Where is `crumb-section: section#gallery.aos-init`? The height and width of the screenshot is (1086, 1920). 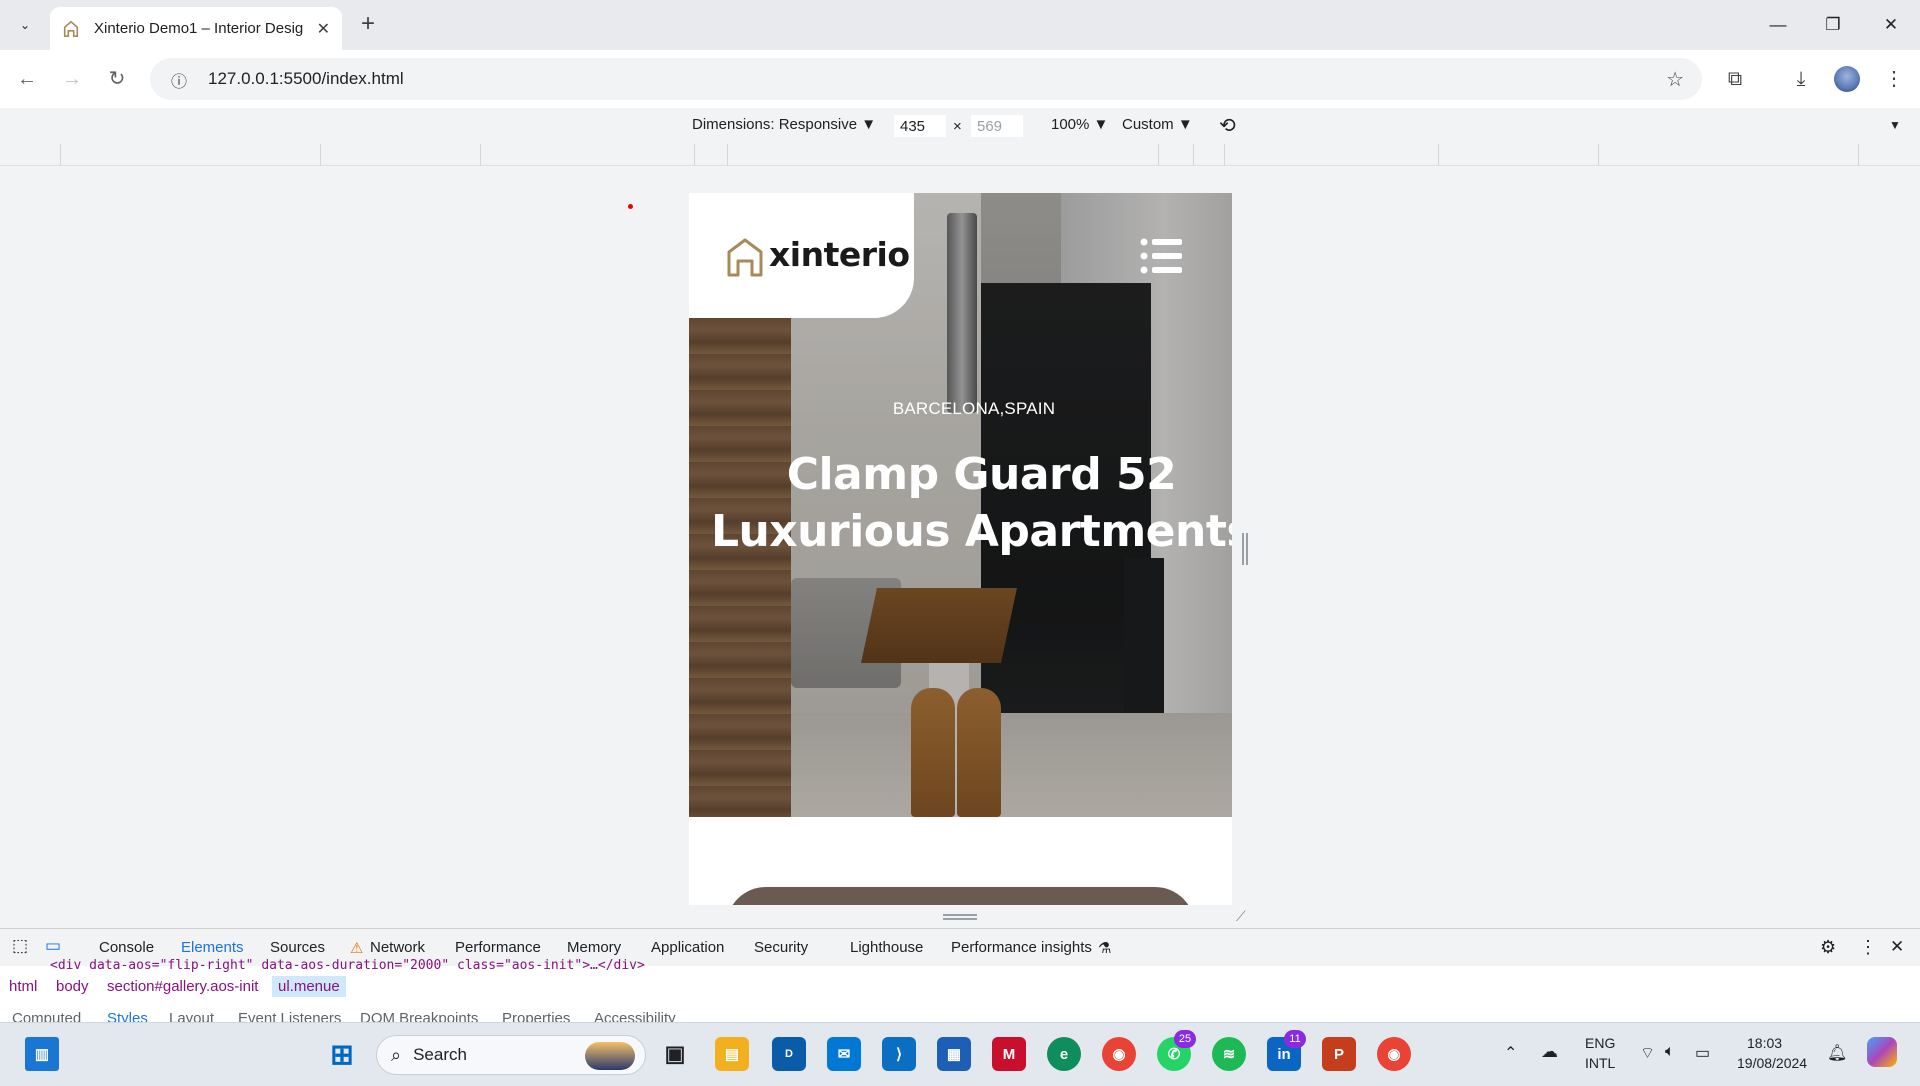 crumb-section: section#gallery.aos-init is located at coordinates (182, 986).